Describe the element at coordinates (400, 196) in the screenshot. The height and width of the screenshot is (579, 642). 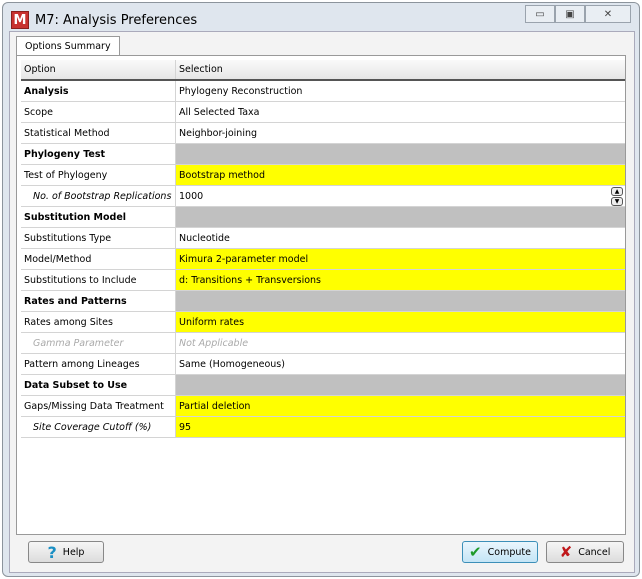
I see `selection-value: 1000 ▲ ▼` at that location.